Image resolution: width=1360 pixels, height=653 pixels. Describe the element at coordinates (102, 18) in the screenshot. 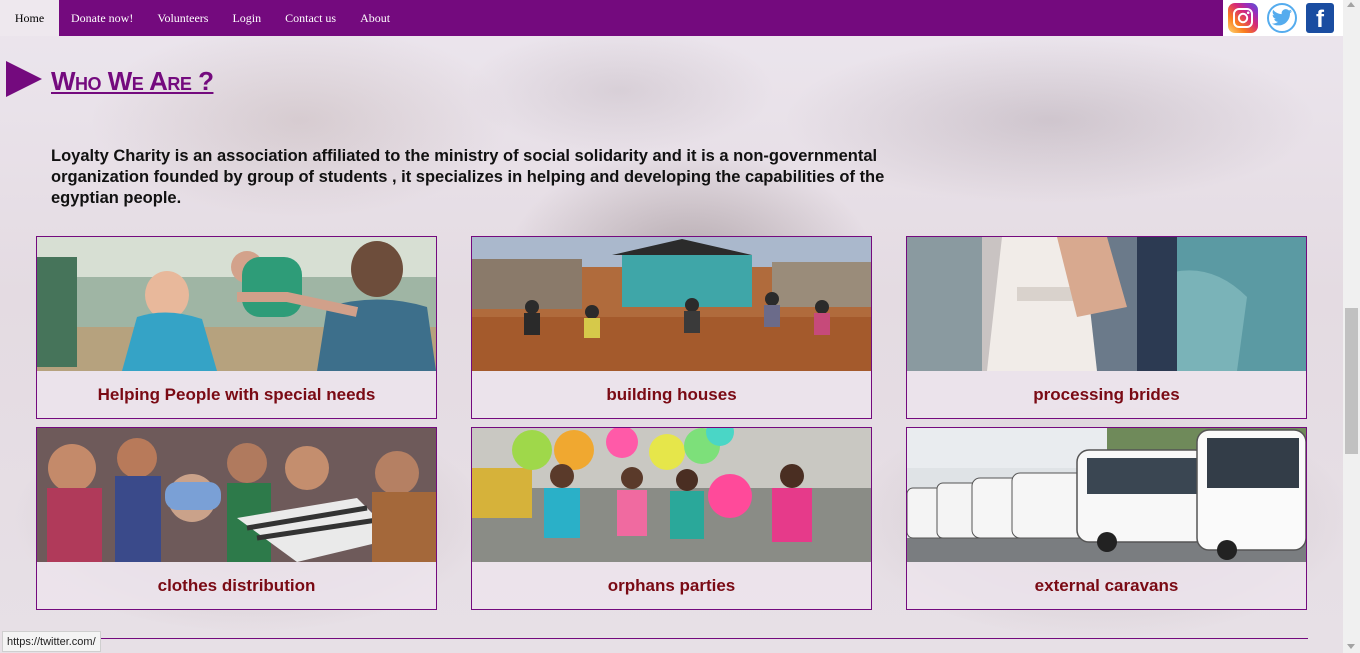

I see `nav-donate: Donate now!` at that location.